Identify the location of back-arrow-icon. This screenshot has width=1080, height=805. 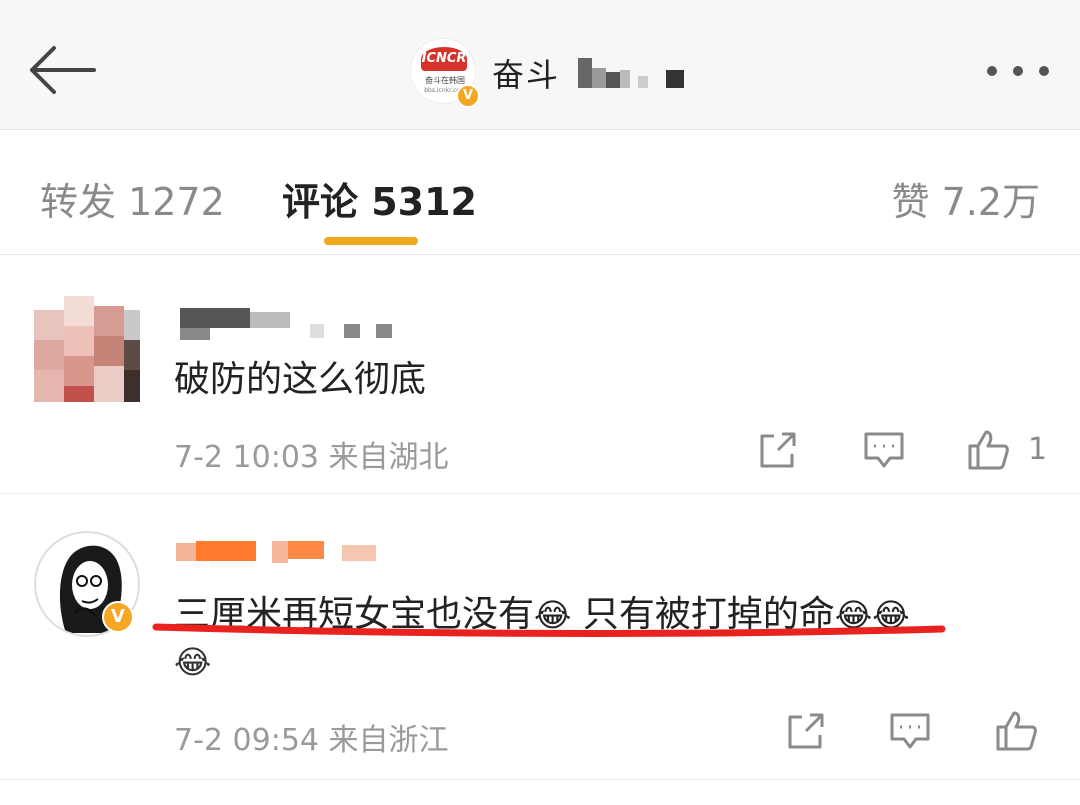
(61, 70).